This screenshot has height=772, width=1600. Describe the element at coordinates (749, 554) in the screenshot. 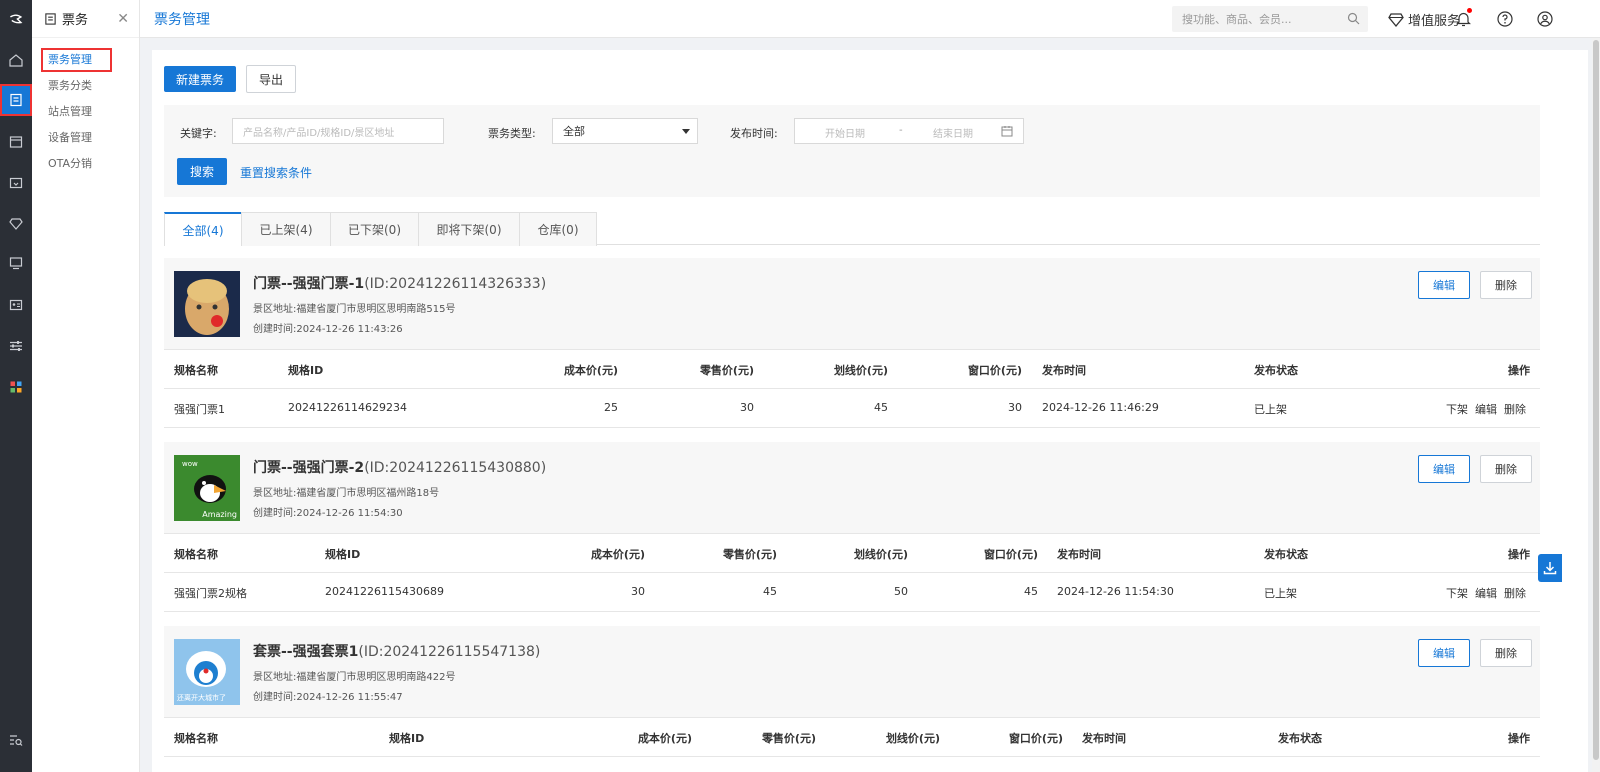

I see `column-header: 零售价(元)` at that location.